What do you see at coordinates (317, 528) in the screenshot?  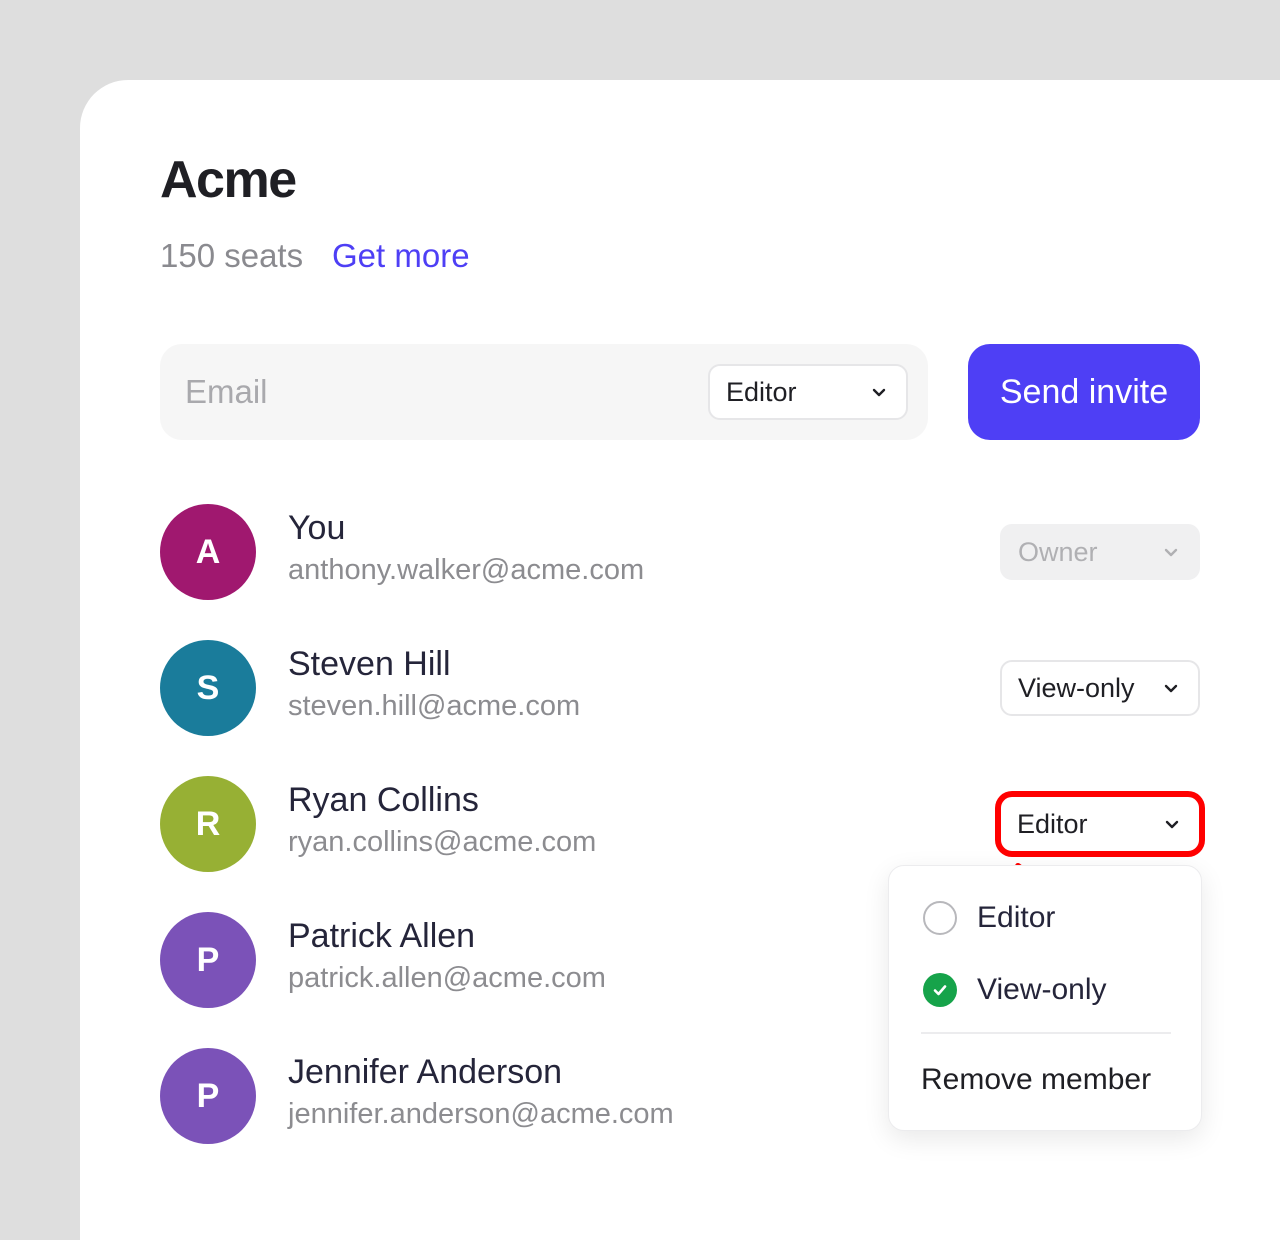 I see `member-name: You` at bounding box center [317, 528].